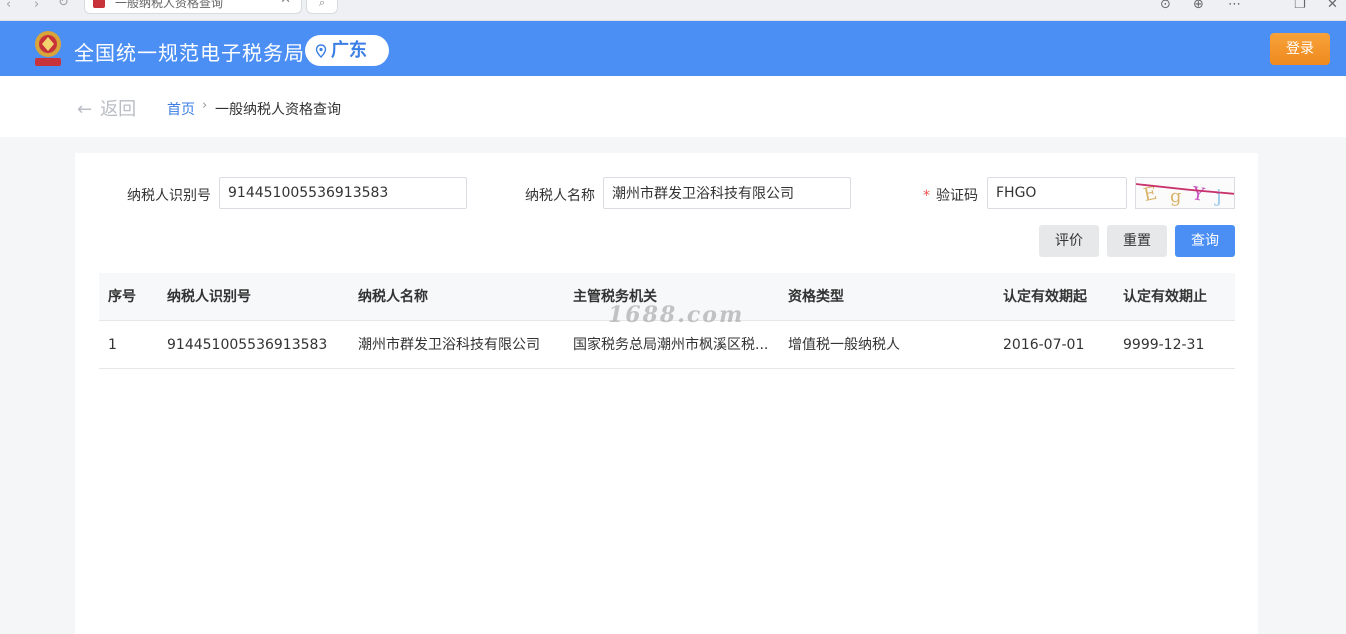  I want to click on tab-search-button: ⌕, so click(322, 7).